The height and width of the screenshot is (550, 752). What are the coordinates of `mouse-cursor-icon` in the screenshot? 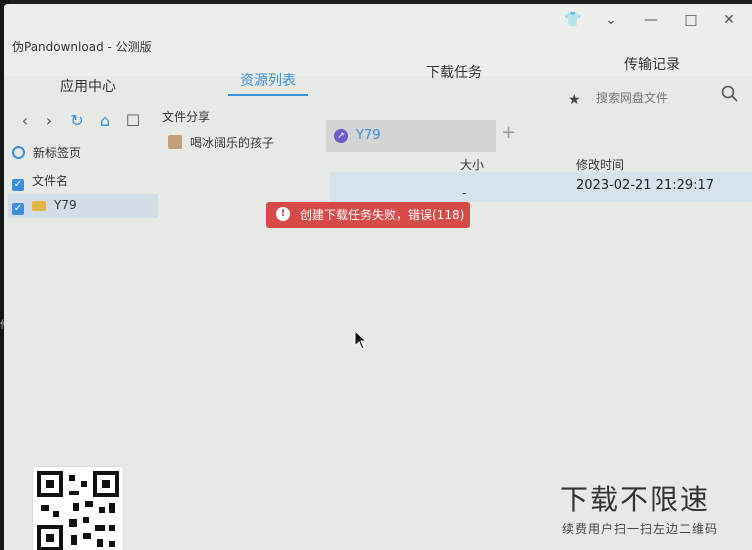 It's located at (361, 340).